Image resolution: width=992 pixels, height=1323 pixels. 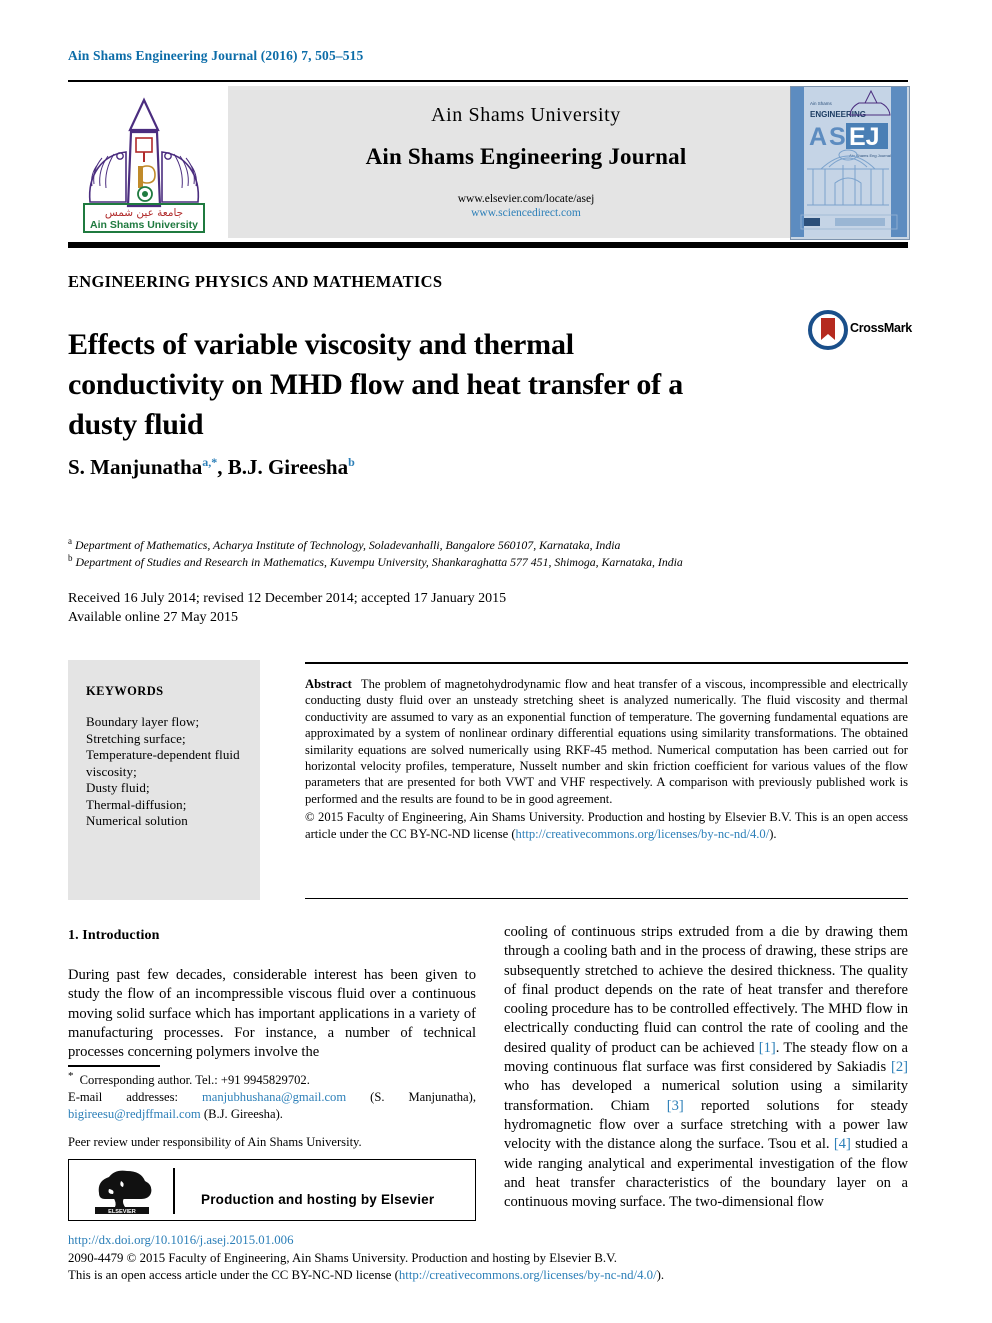 I want to click on keyword-item: Thermal-diffusion;, so click(x=136, y=804).